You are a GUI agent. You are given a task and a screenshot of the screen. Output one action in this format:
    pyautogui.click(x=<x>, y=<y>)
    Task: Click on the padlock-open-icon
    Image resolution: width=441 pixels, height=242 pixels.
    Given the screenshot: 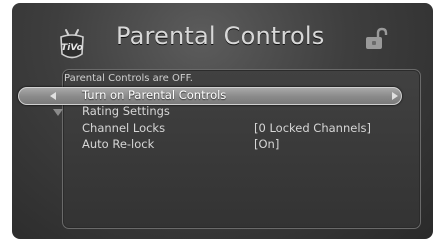 What is the action you would take?
    pyautogui.click(x=376, y=39)
    